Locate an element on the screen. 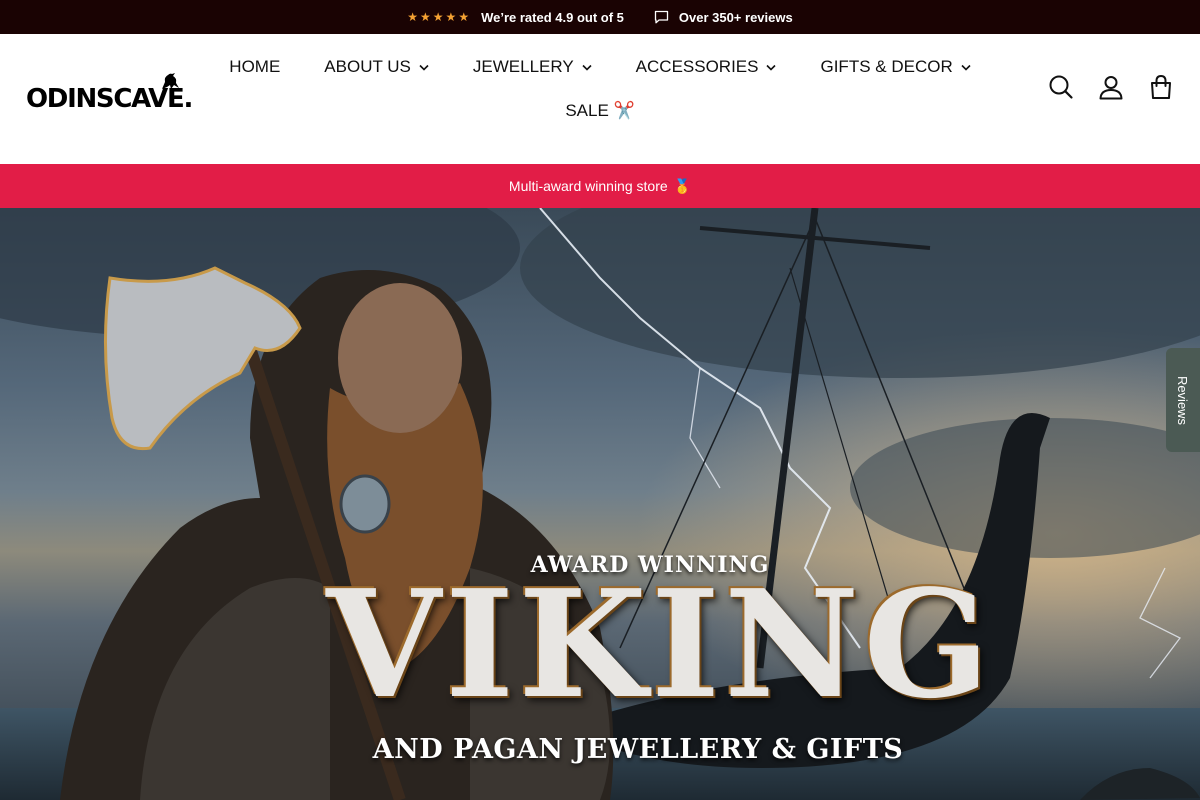 This screenshot has height=800, width=1200. logo-text: ODINSCAVE. is located at coordinates (109, 99).